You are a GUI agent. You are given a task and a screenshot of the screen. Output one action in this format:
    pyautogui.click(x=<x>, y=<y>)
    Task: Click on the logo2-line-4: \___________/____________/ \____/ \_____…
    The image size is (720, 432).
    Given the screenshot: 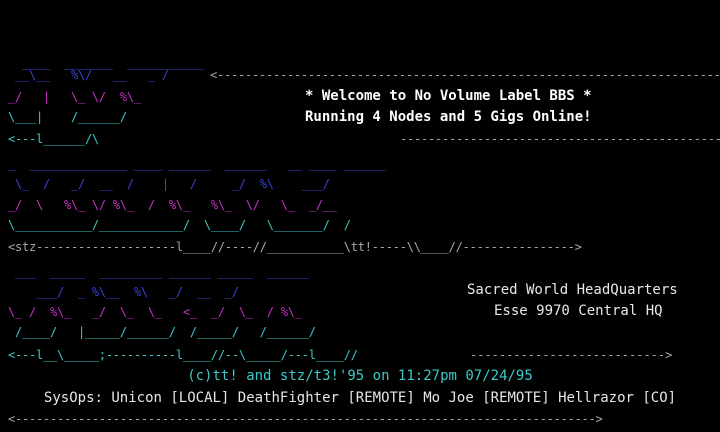 What is the action you would take?
    pyautogui.click(x=179, y=225)
    